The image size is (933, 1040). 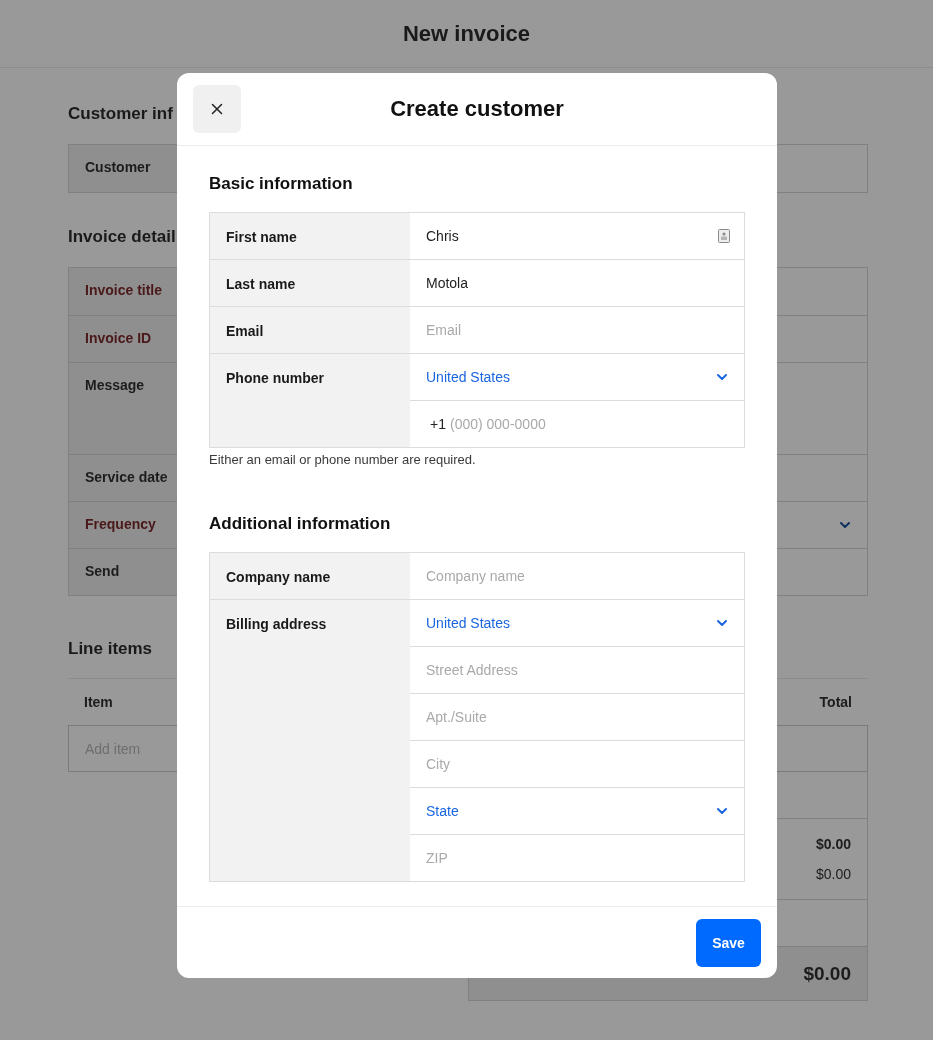 What do you see at coordinates (728, 942) in the screenshot?
I see `save-button: Save` at bounding box center [728, 942].